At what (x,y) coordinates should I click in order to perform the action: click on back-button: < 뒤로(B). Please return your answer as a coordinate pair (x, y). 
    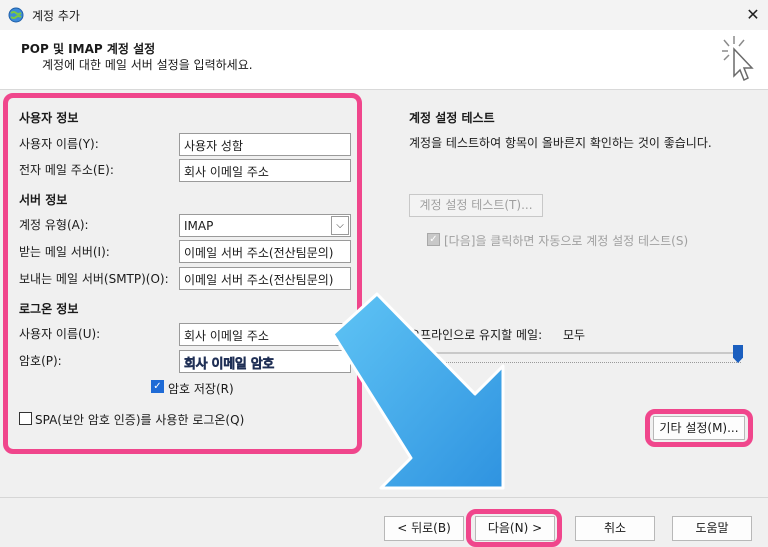
    Looking at the image, I should click on (424, 528).